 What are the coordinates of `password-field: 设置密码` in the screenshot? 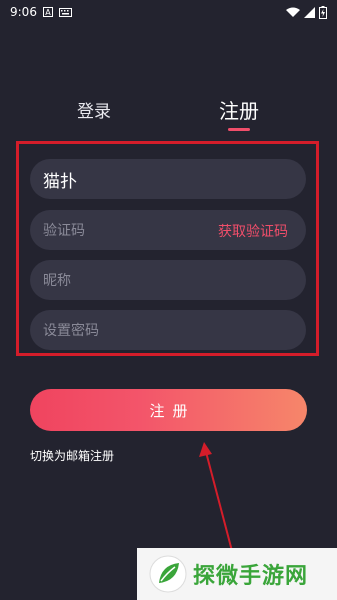 It's located at (168, 330).